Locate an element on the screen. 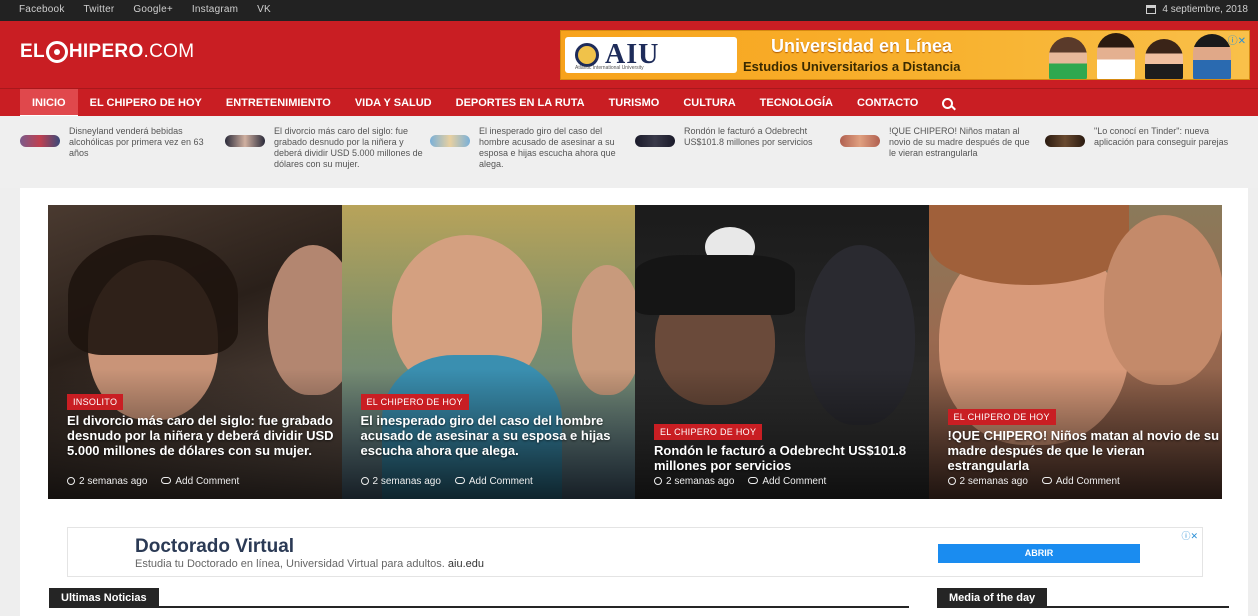 The width and height of the screenshot is (1258, 616). ad-subheadline: Estudios Universitarios a Distancia is located at coordinates (852, 66).